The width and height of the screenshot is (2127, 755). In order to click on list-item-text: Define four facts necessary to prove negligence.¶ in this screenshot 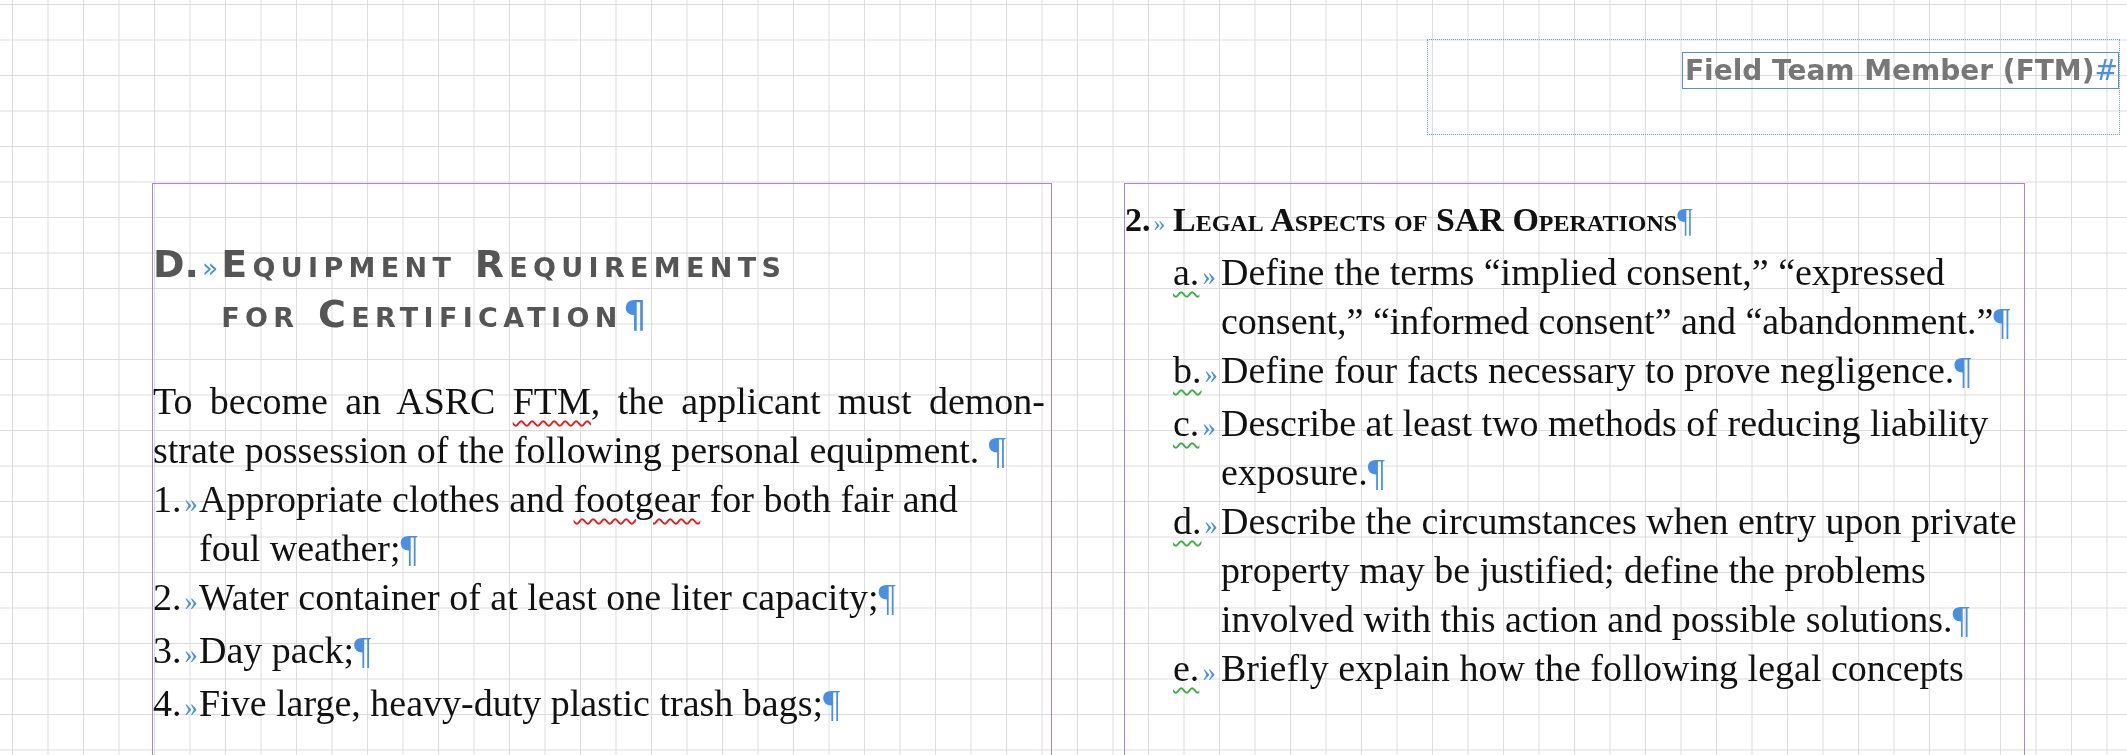, I will do `click(1597, 370)`.